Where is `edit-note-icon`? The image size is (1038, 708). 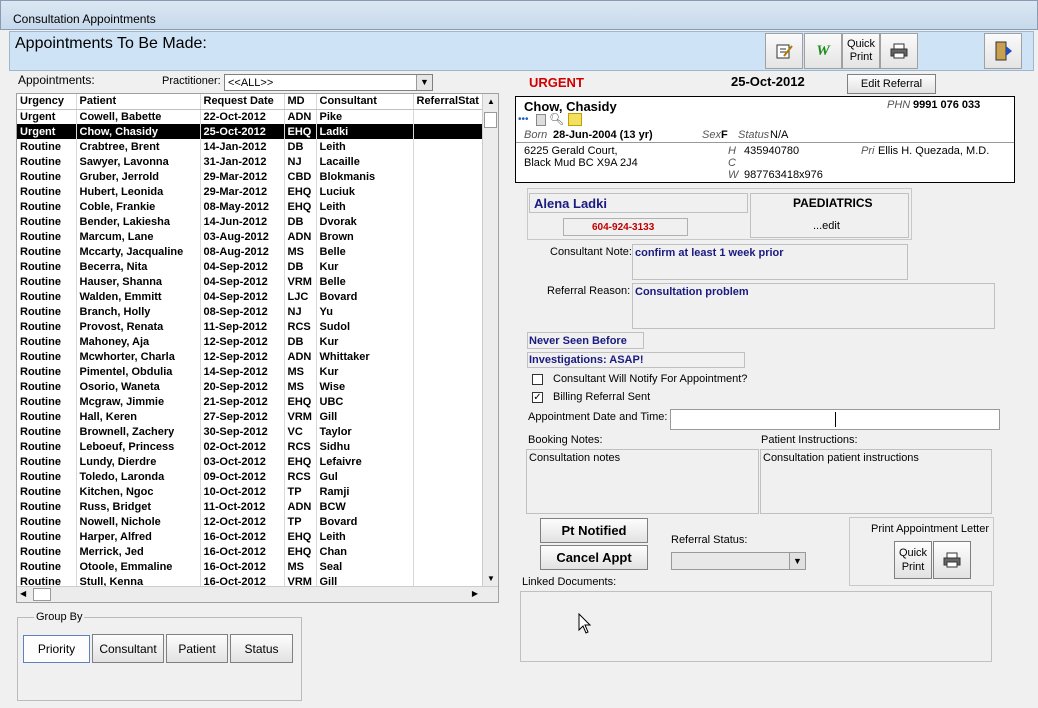
edit-note-icon is located at coordinates (784, 51).